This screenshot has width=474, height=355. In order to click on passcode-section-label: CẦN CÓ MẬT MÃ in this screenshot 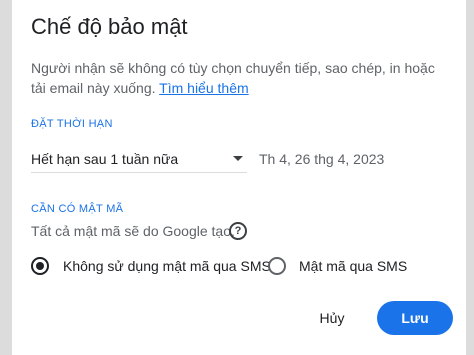, I will do `click(77, 209)`.